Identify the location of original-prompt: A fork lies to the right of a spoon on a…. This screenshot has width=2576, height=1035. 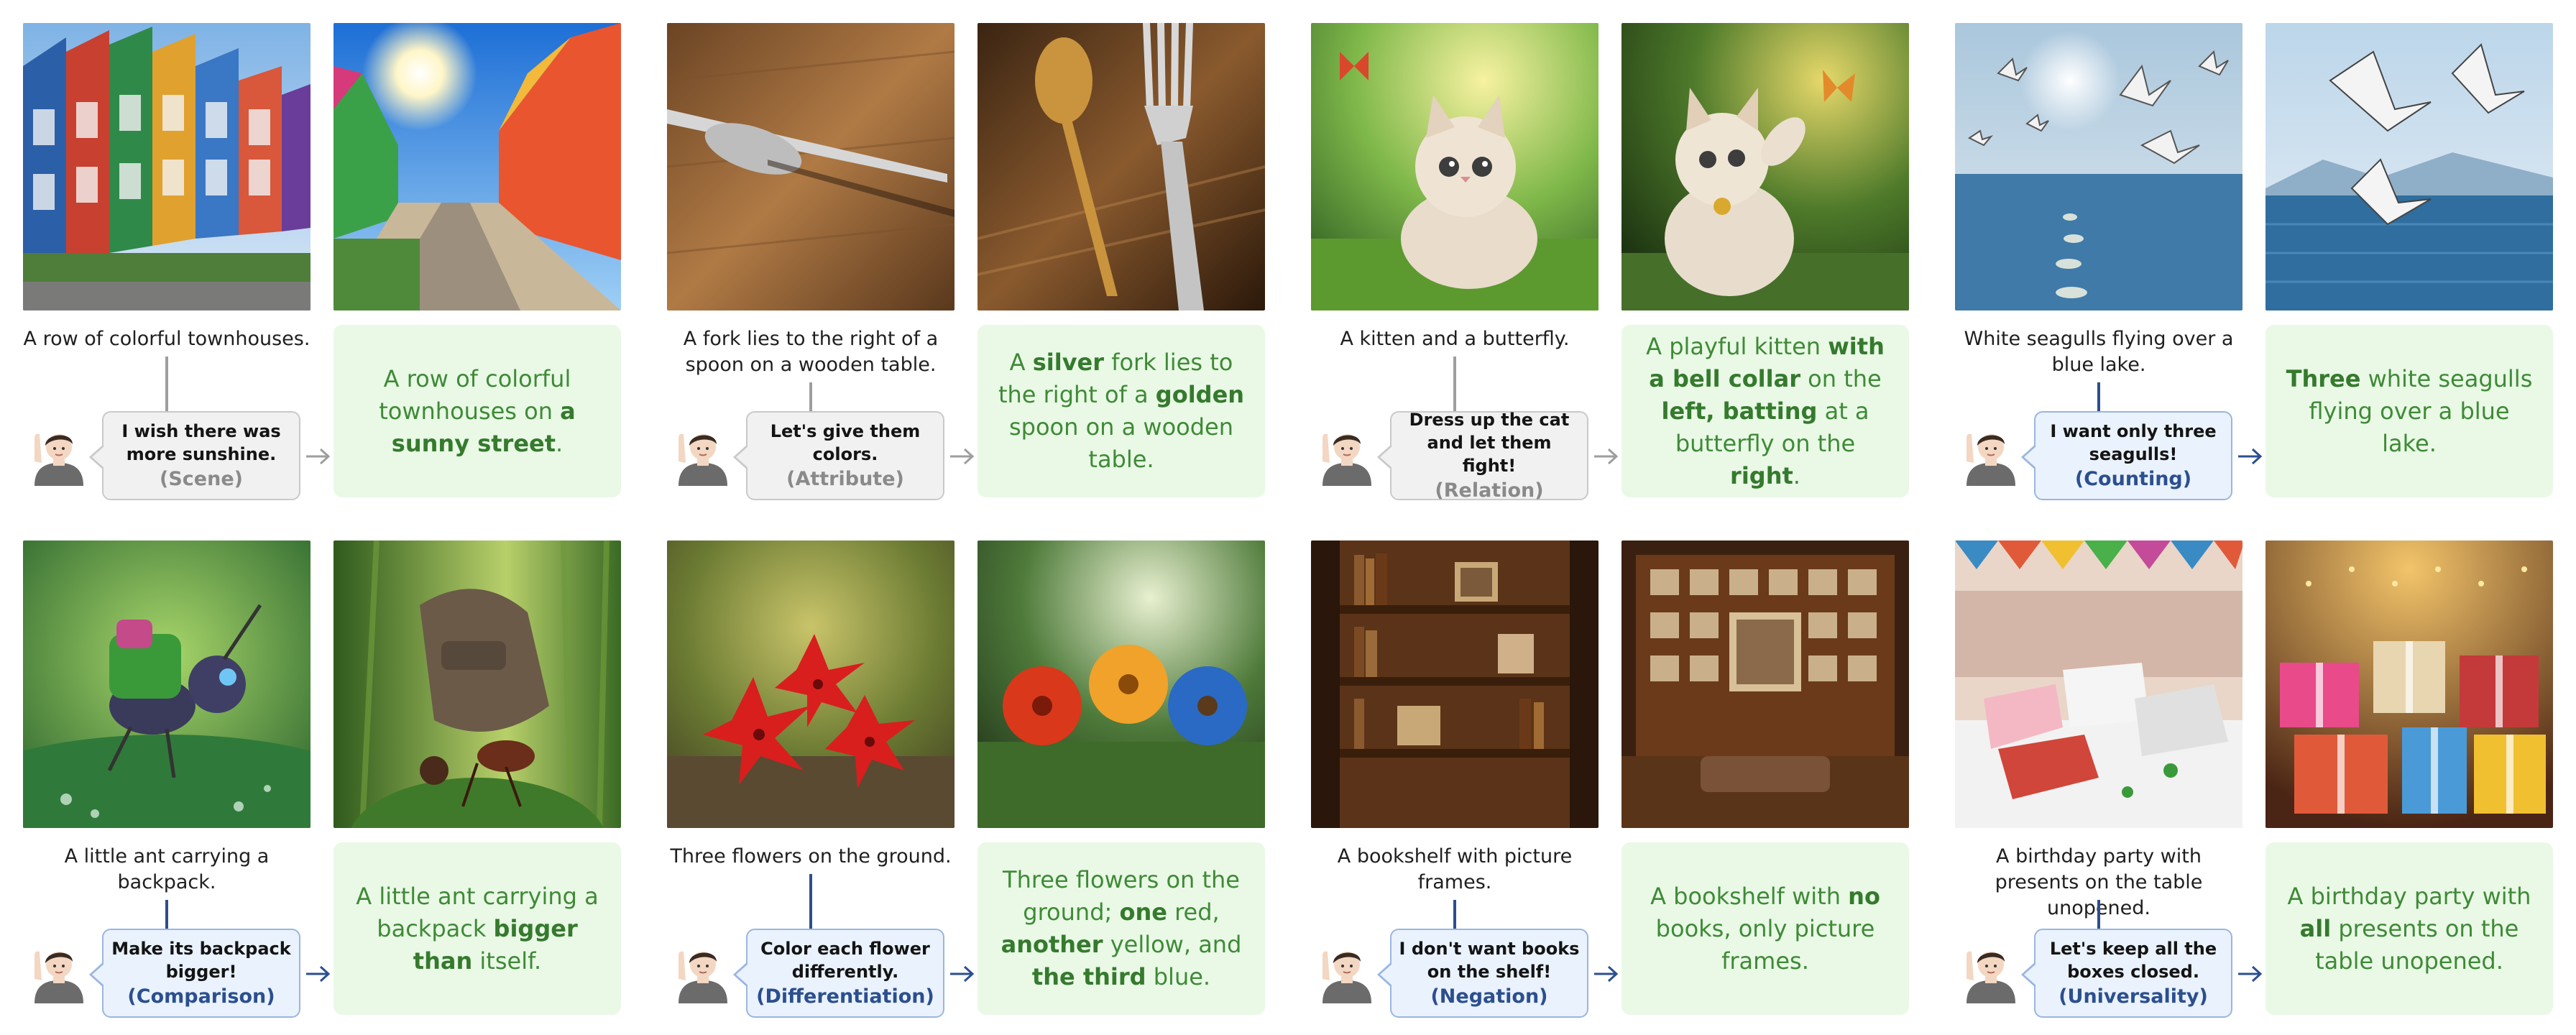
(811, 352).